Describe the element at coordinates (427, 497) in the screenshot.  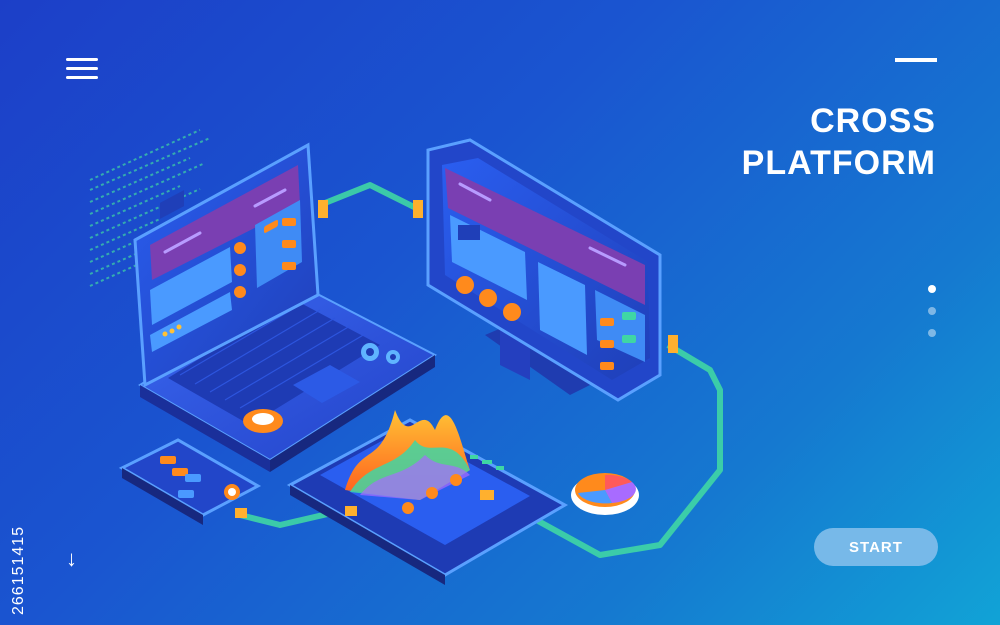
I see `tablet-analytics` at that location.